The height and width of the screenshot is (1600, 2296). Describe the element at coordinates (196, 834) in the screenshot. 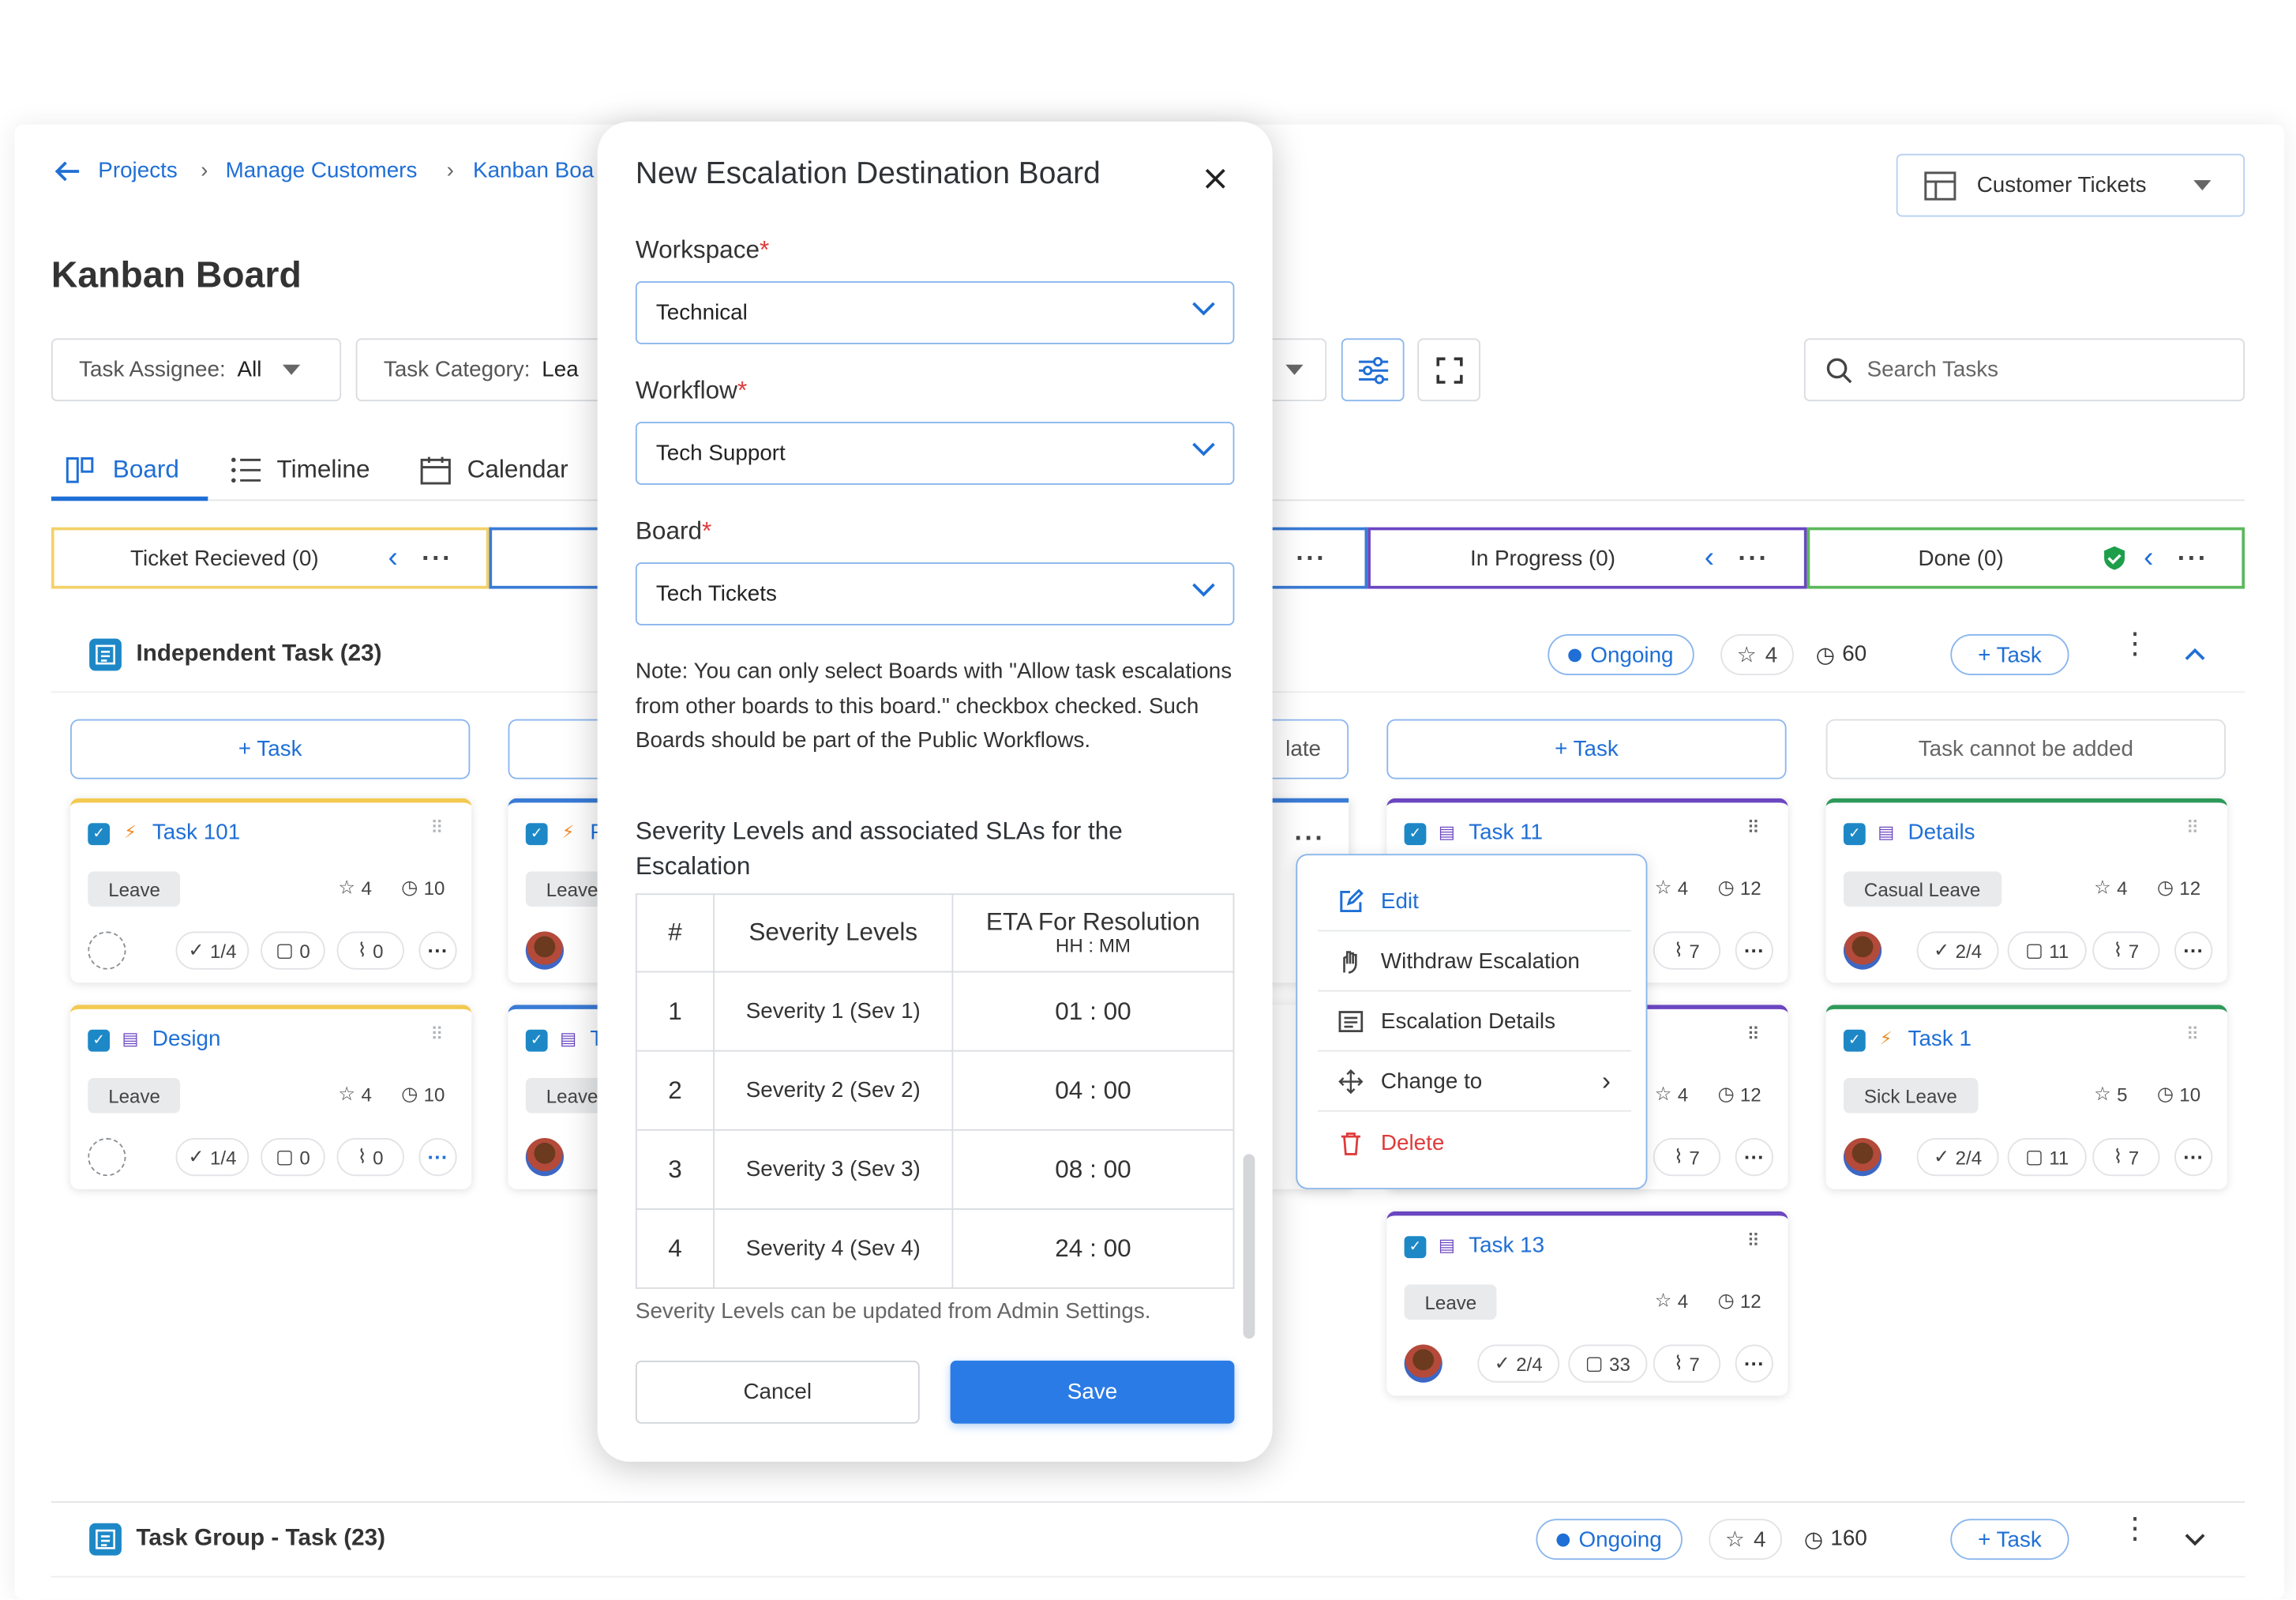

I see `task-title: Task 101` at that location.